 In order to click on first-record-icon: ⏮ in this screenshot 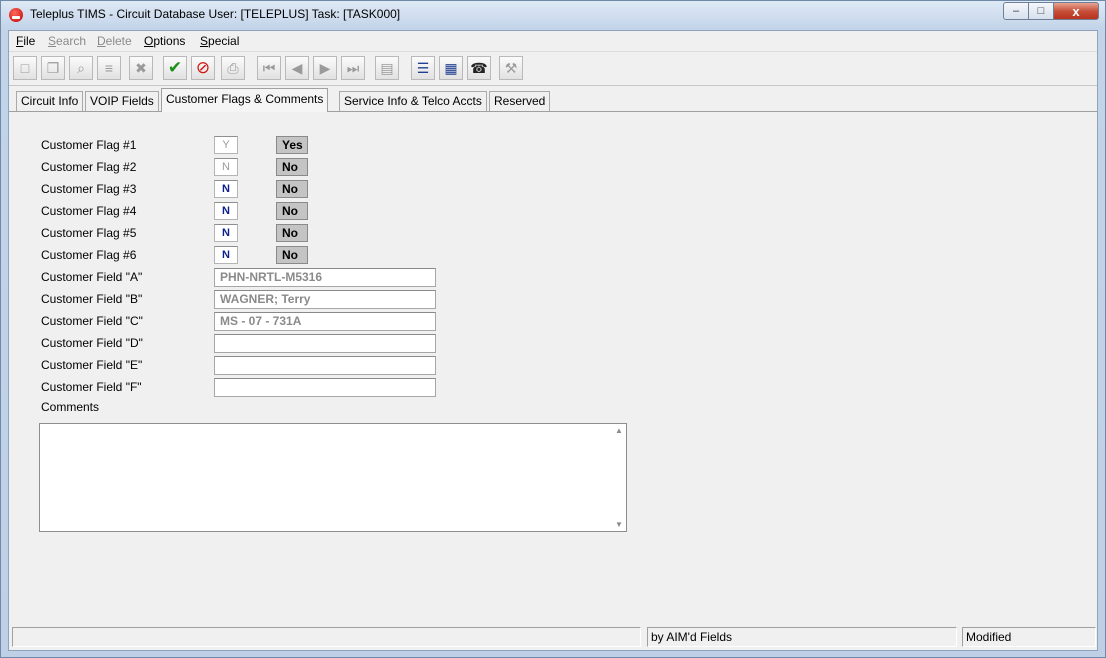, I will do `click(269, 67)`.